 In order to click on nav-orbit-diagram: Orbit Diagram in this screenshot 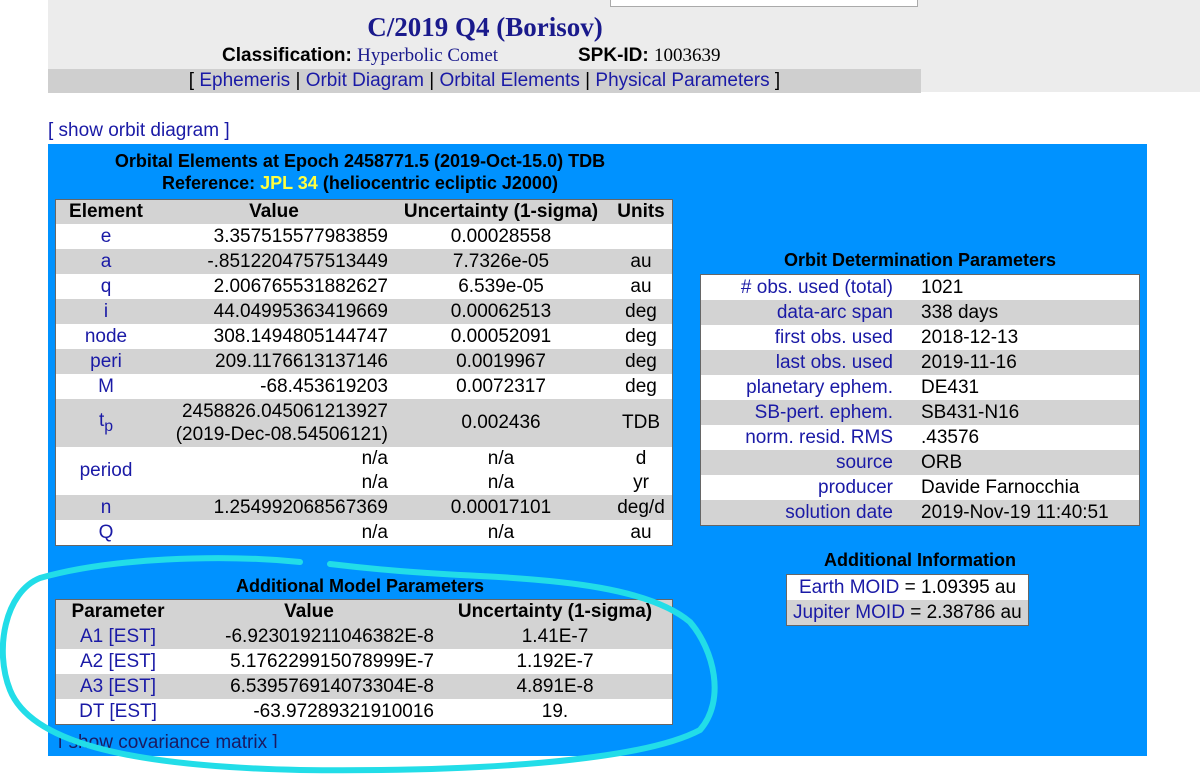, I will do `click(365, 80)`.